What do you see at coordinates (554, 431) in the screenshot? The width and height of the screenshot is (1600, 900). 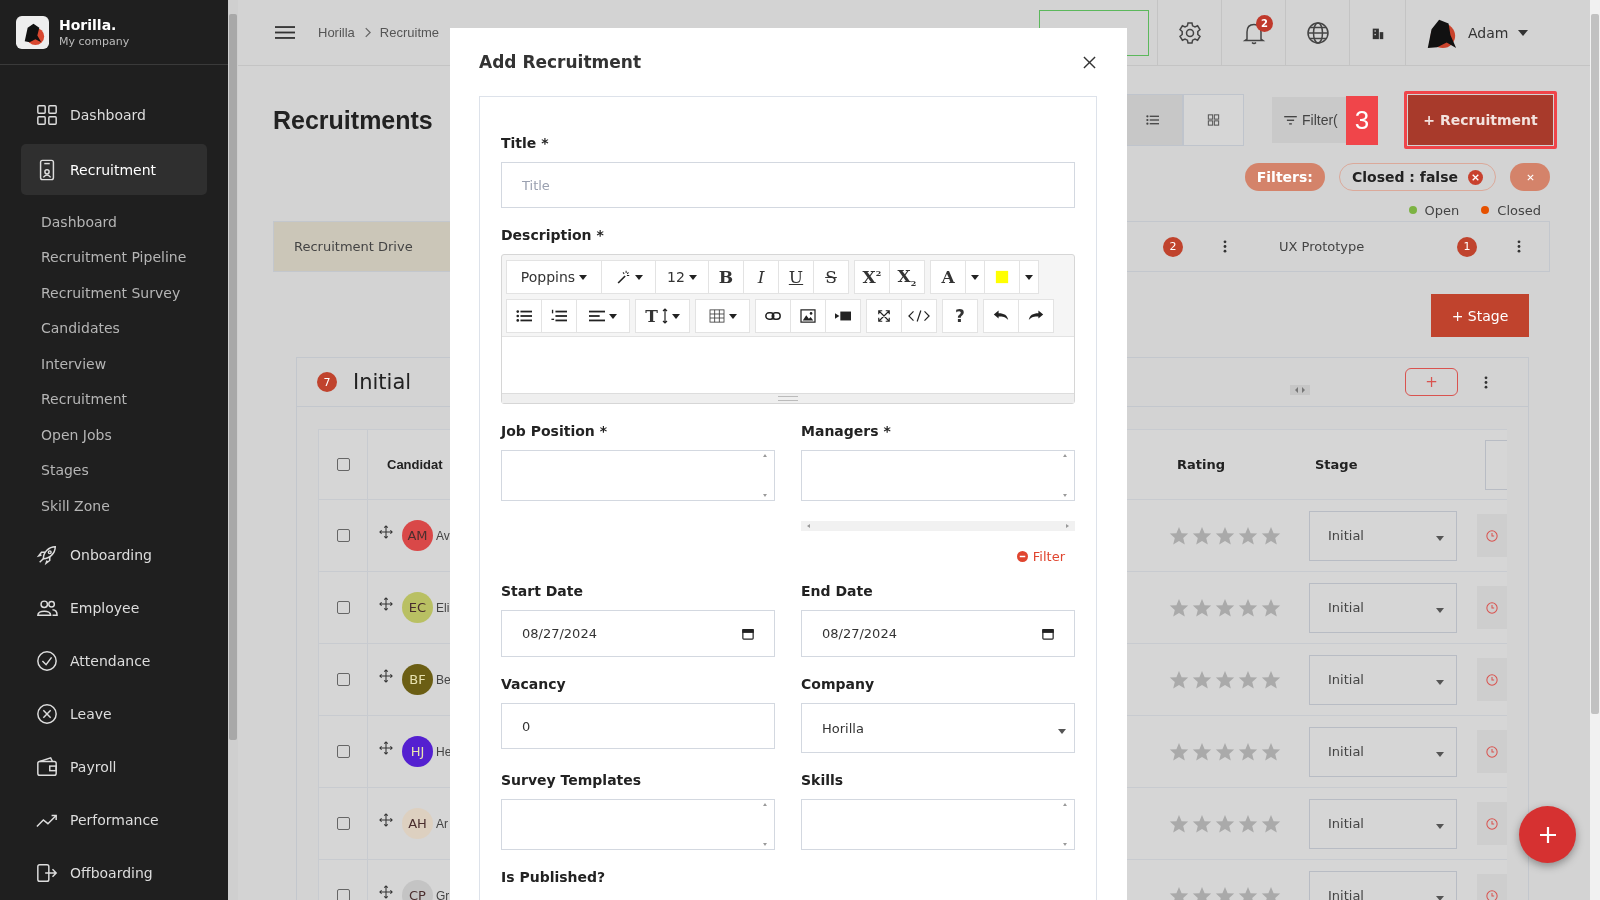 I see `field-label: Job Position *` at bounding box center [554, 431].